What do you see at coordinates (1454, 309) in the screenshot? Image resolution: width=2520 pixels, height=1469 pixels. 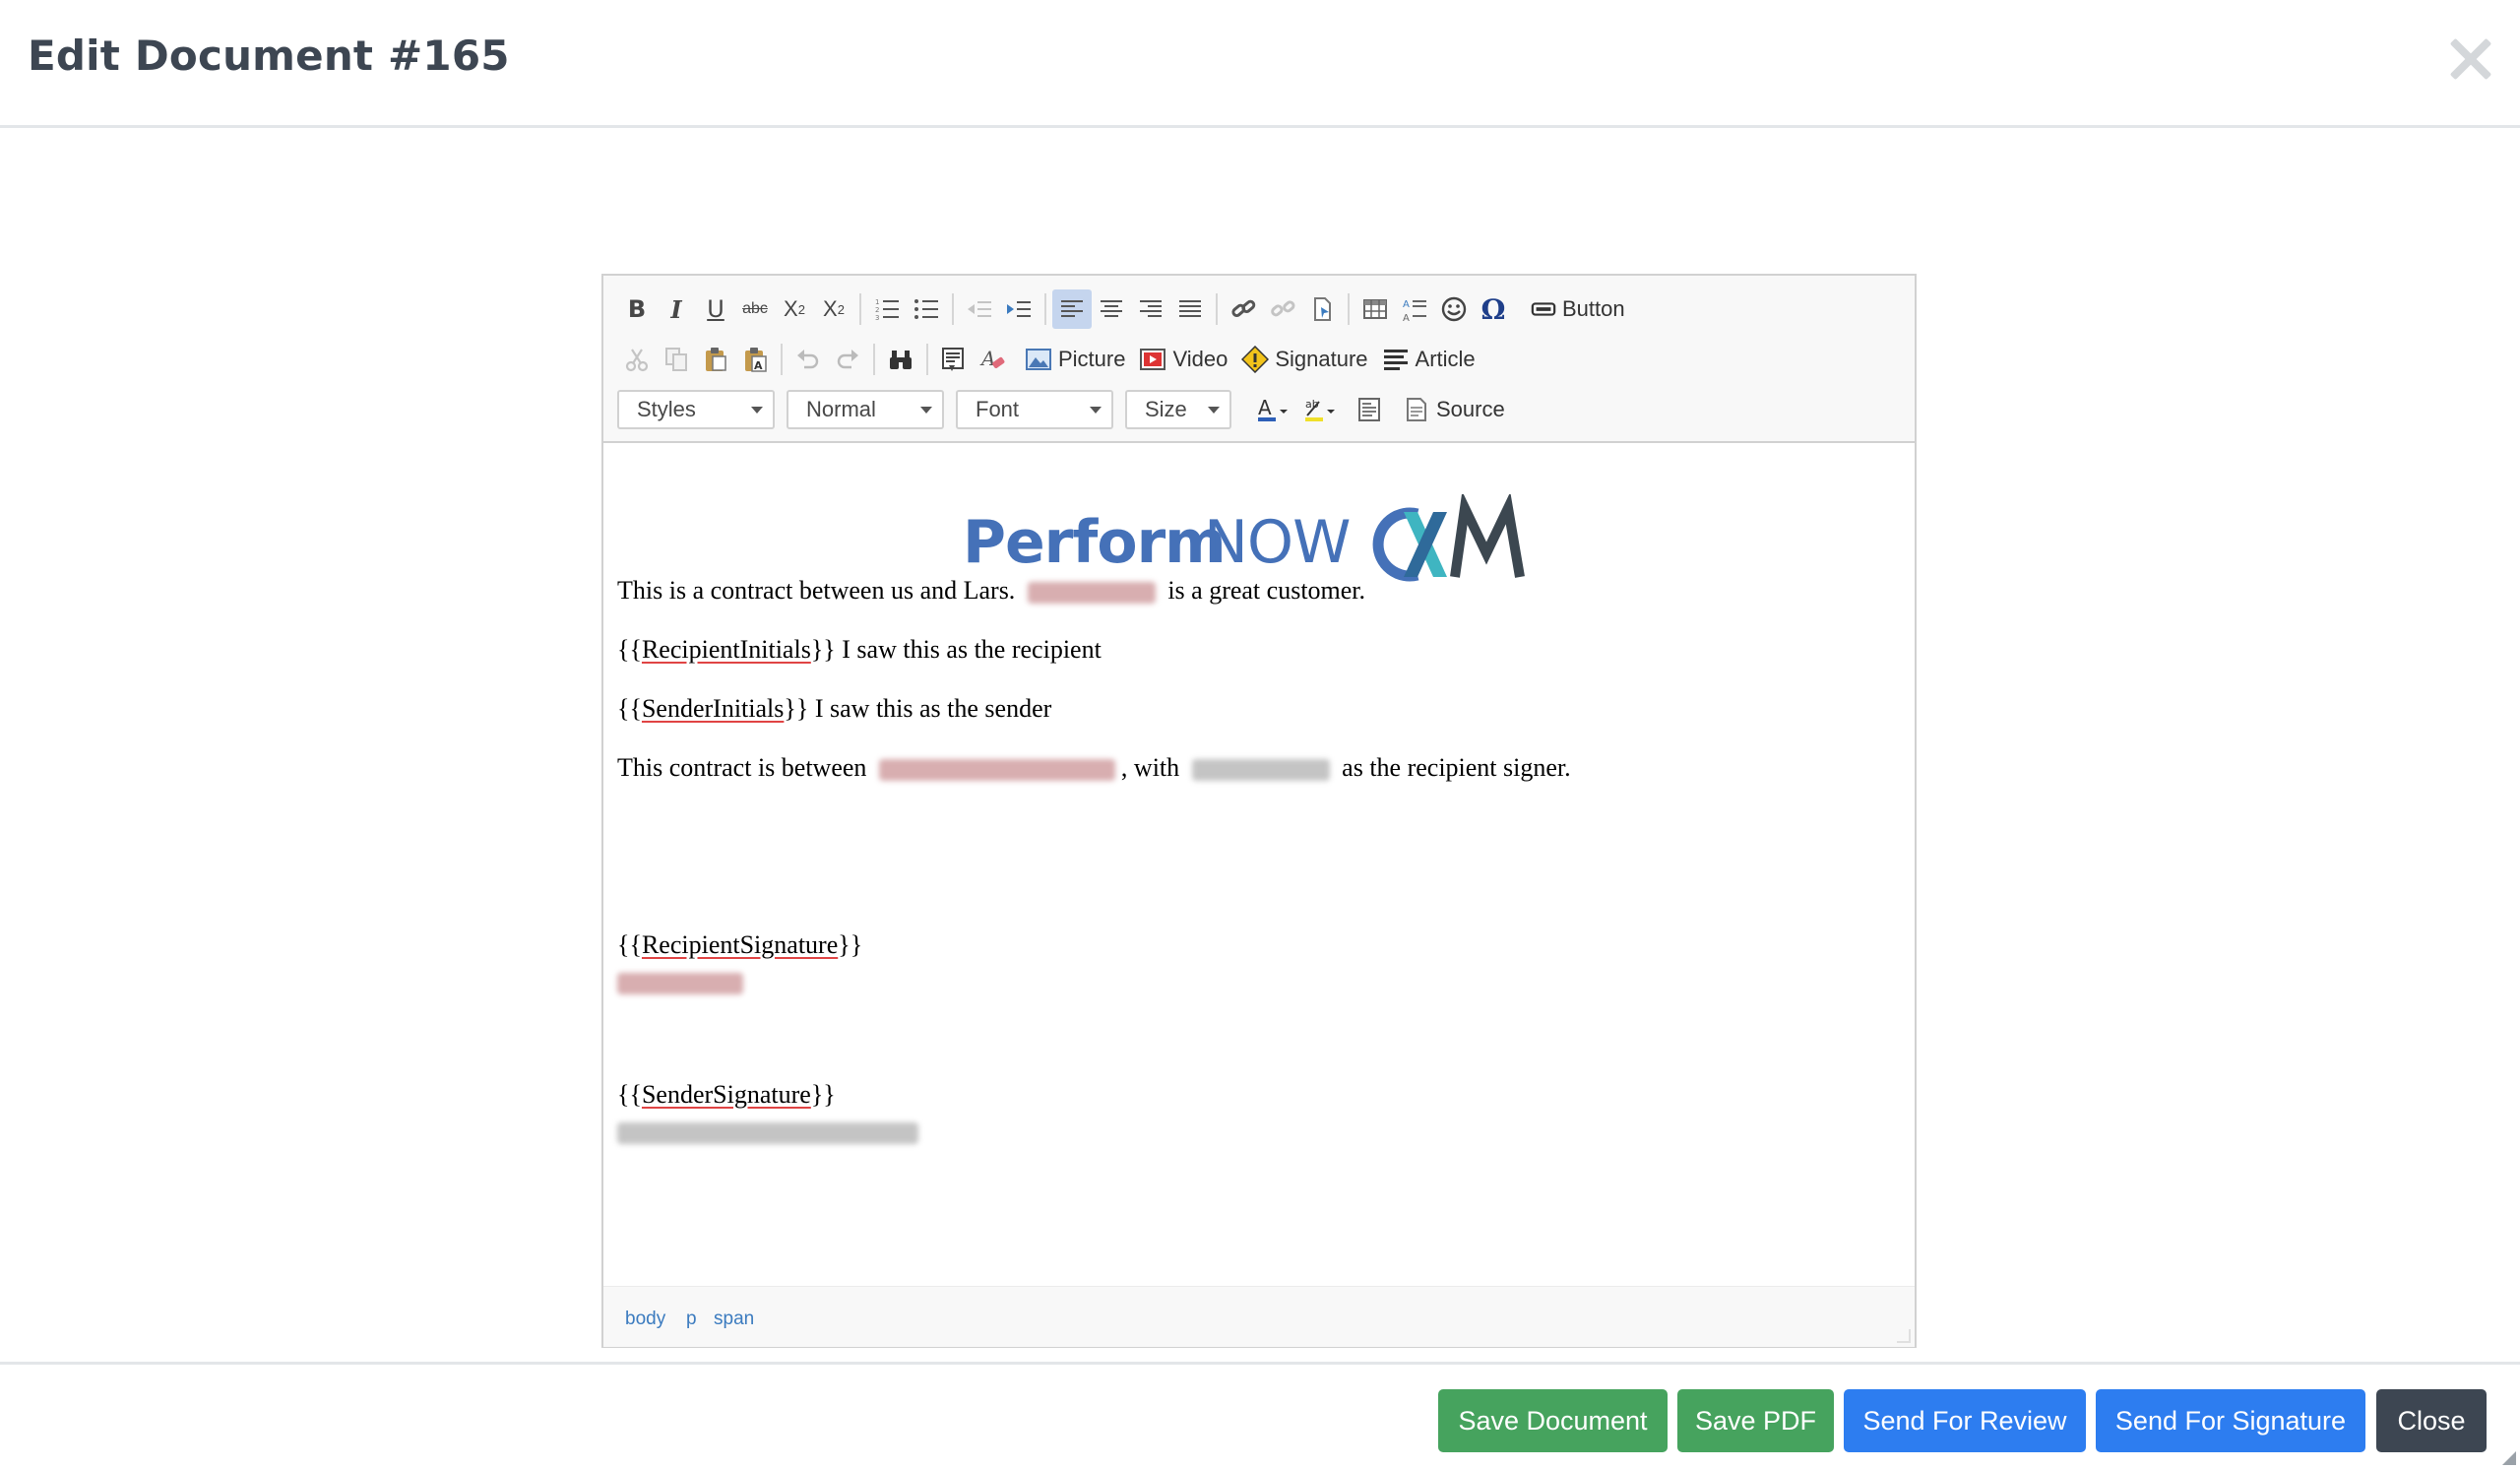 I see `smiley-icon` at bounding box center [1454, 309].